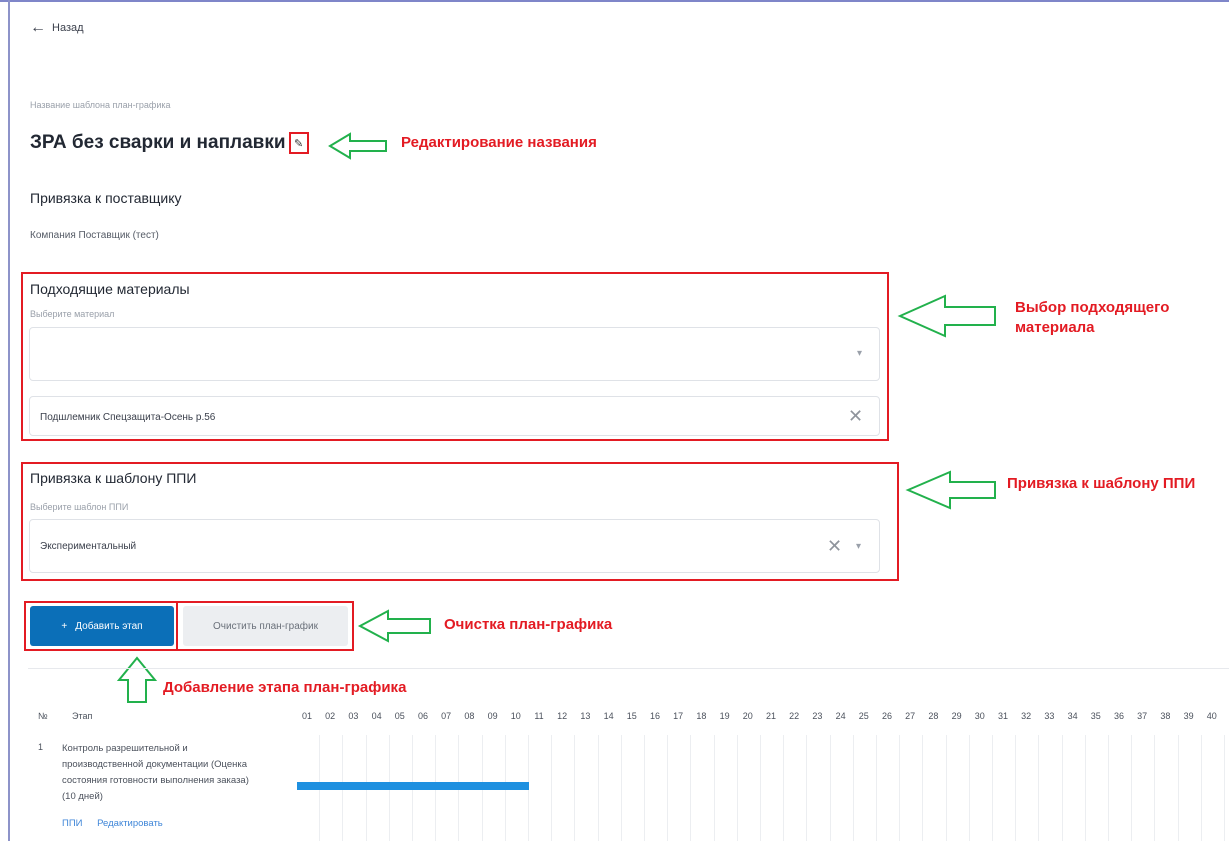 Image resolution: width=1229 pixels, height=841 pixels. I want to click on materials-title: Подходящие материалы, so click(110, 289).